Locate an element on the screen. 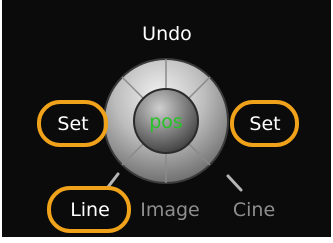  dial-line: Line is located at coordinates (90, 210).